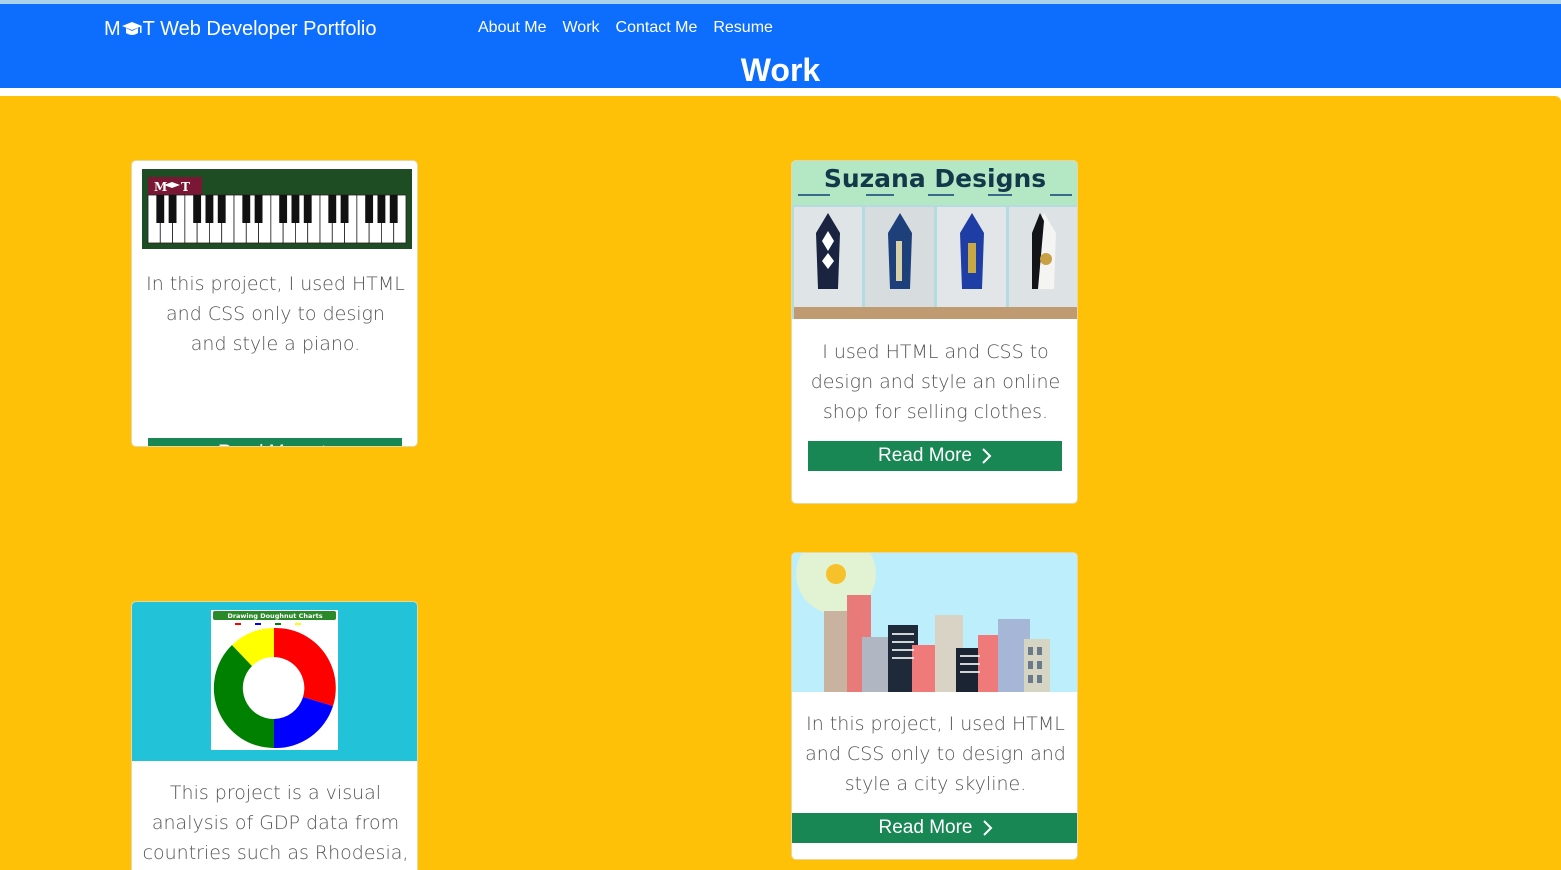 The height and width of the screenshot is (870, 1561). What do you see at coordinates (780, 70) in the screenshot?
I see `page-title: Work` at bounding box center [780, 70].